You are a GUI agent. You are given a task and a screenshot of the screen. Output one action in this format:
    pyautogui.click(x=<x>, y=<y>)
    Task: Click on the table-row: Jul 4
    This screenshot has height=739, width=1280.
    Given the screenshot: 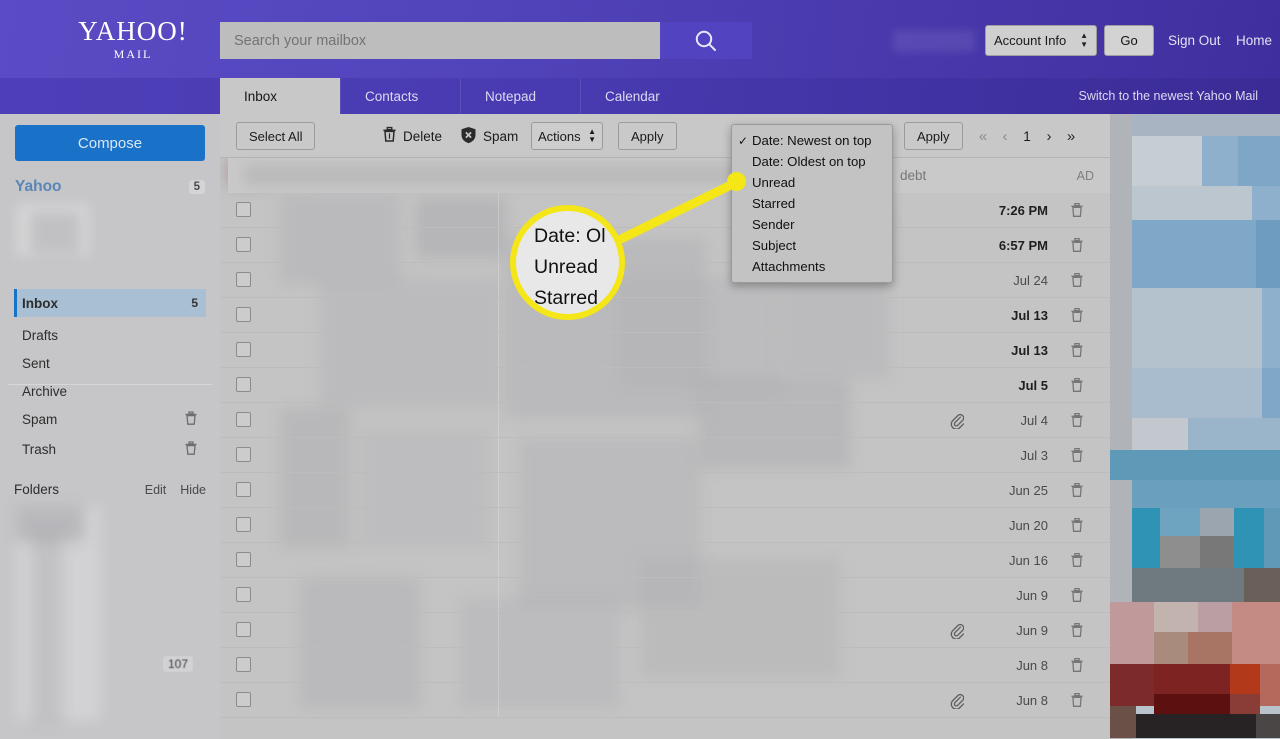 What is the action you would take?
    pyautogui.click(x=665, y=420)
    